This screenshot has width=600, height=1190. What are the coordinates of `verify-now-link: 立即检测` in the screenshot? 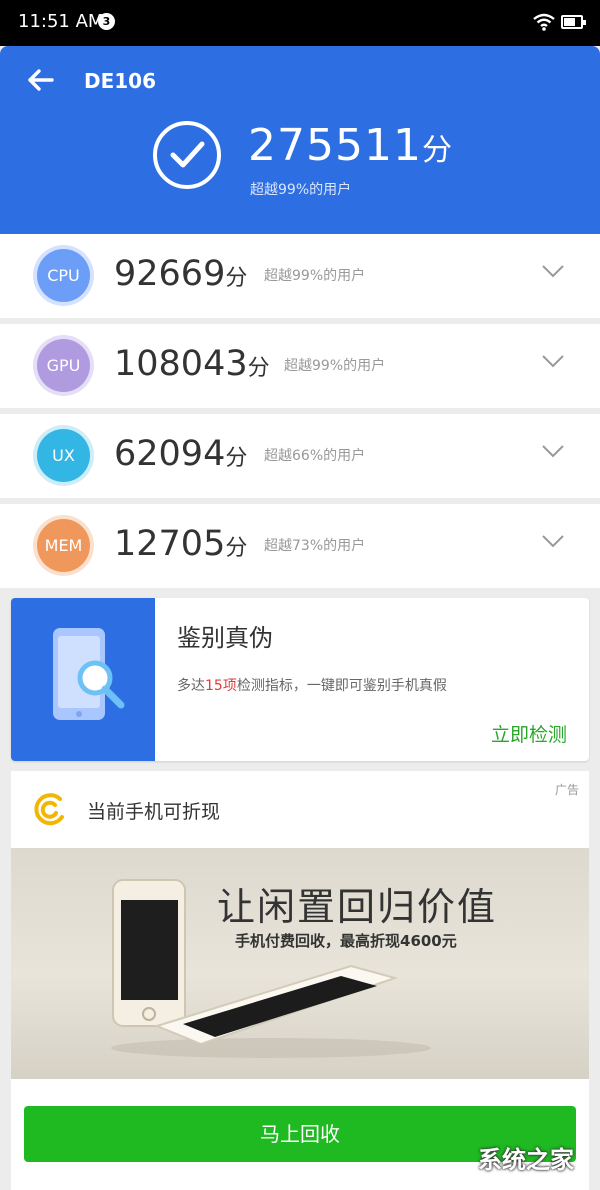 It's located at (529, 733).